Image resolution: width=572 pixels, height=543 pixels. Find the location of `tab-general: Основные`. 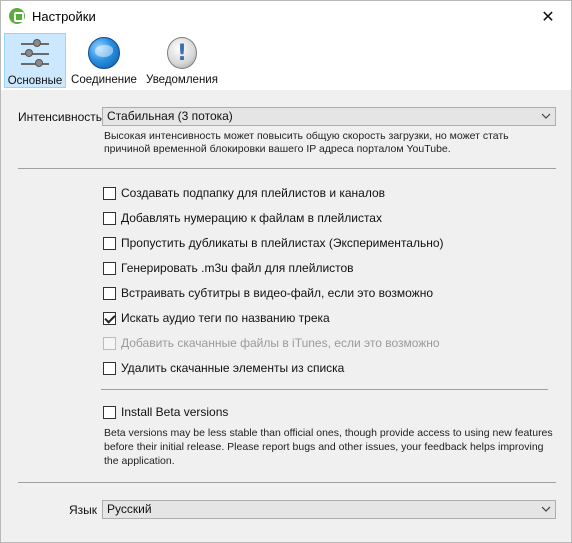

tab-general: Основные is located at coordinates (35, 60).